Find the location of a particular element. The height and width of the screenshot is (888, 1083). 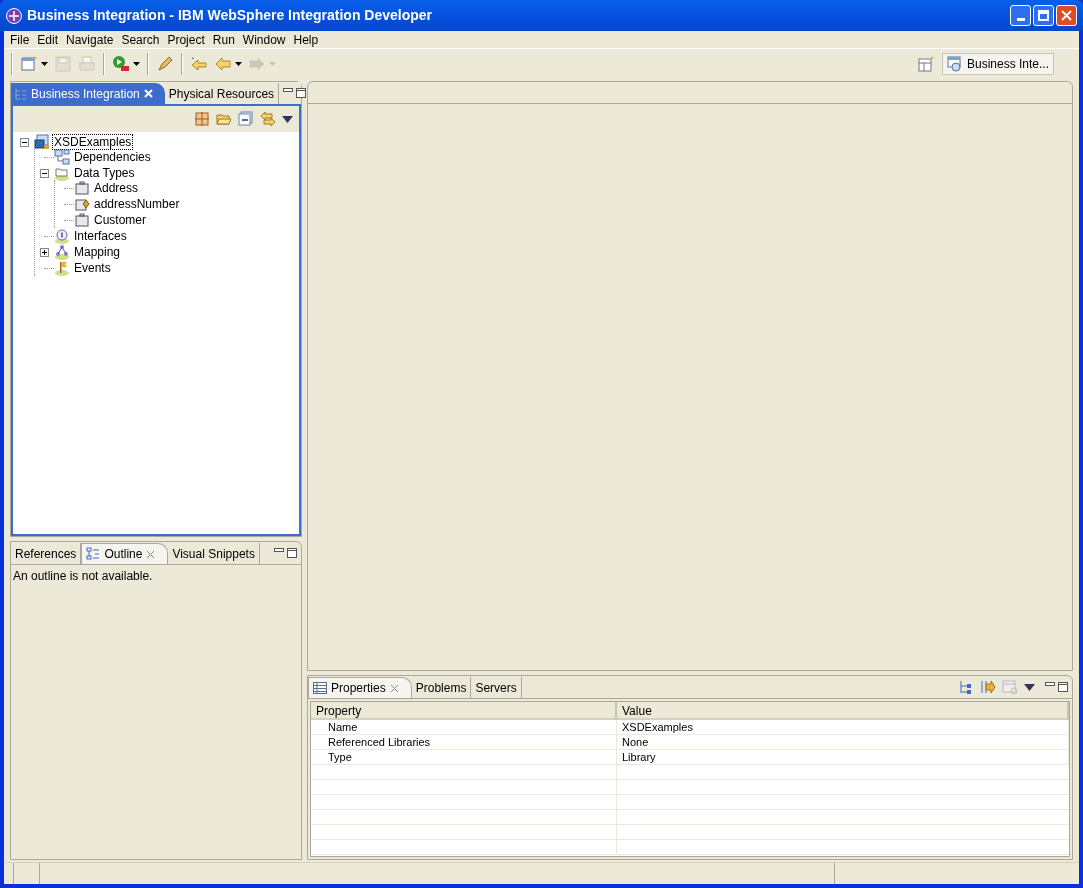

minimize-button is located at coordinates (1020, 15).